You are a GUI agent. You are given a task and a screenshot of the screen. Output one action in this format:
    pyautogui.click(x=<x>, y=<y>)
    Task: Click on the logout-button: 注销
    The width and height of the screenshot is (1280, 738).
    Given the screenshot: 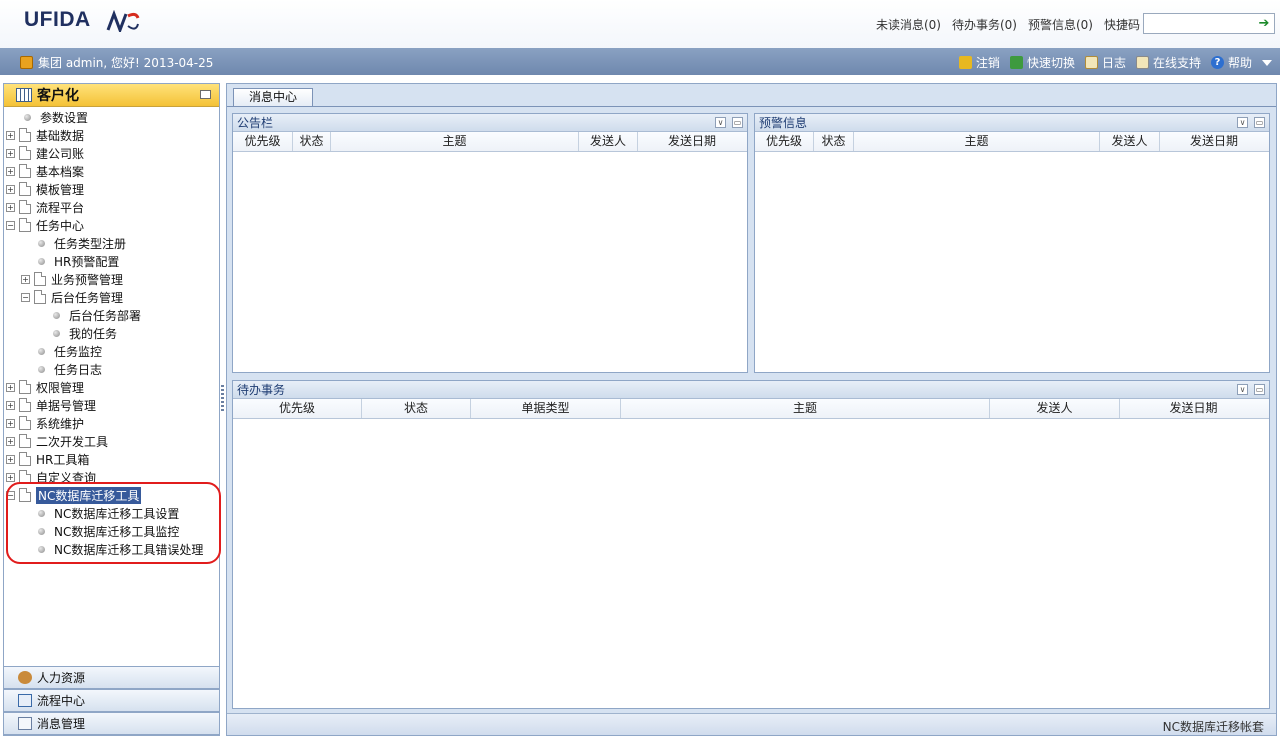 What is the action you would take?
    pyautogui.click(x=979, y=62)
    